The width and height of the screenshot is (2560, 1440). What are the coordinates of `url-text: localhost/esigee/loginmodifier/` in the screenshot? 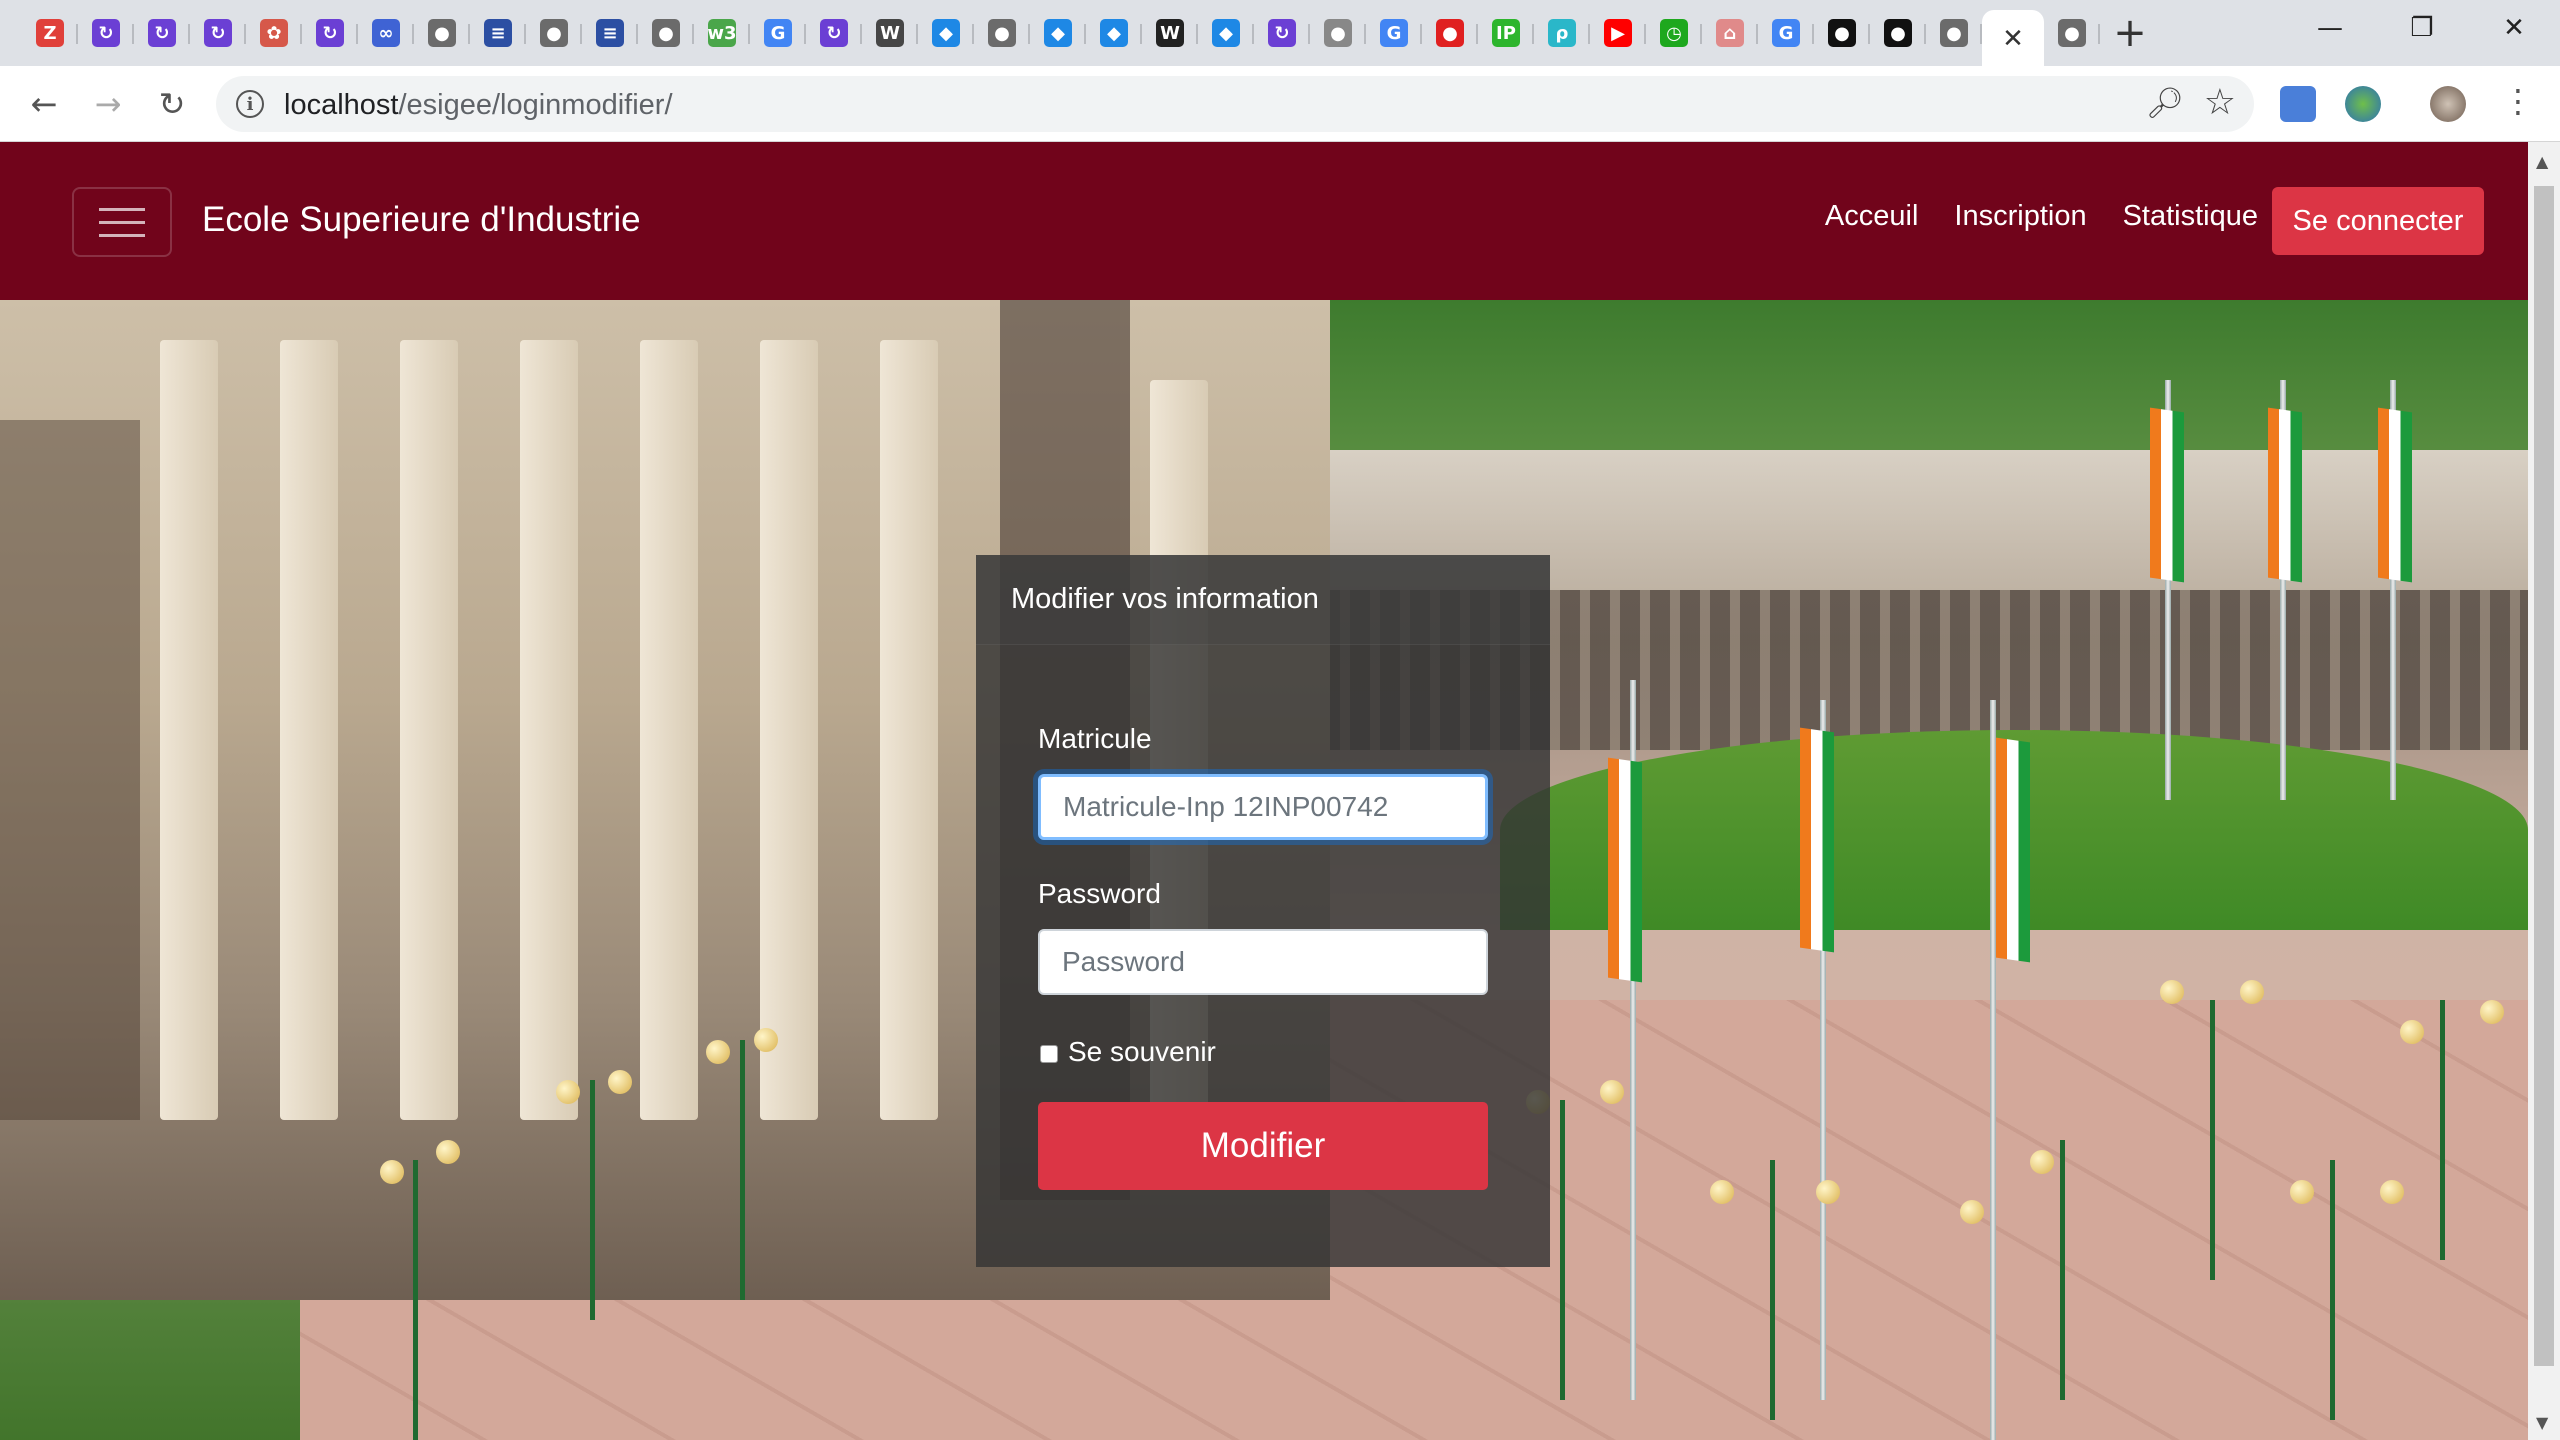 It's located at (478, 105).